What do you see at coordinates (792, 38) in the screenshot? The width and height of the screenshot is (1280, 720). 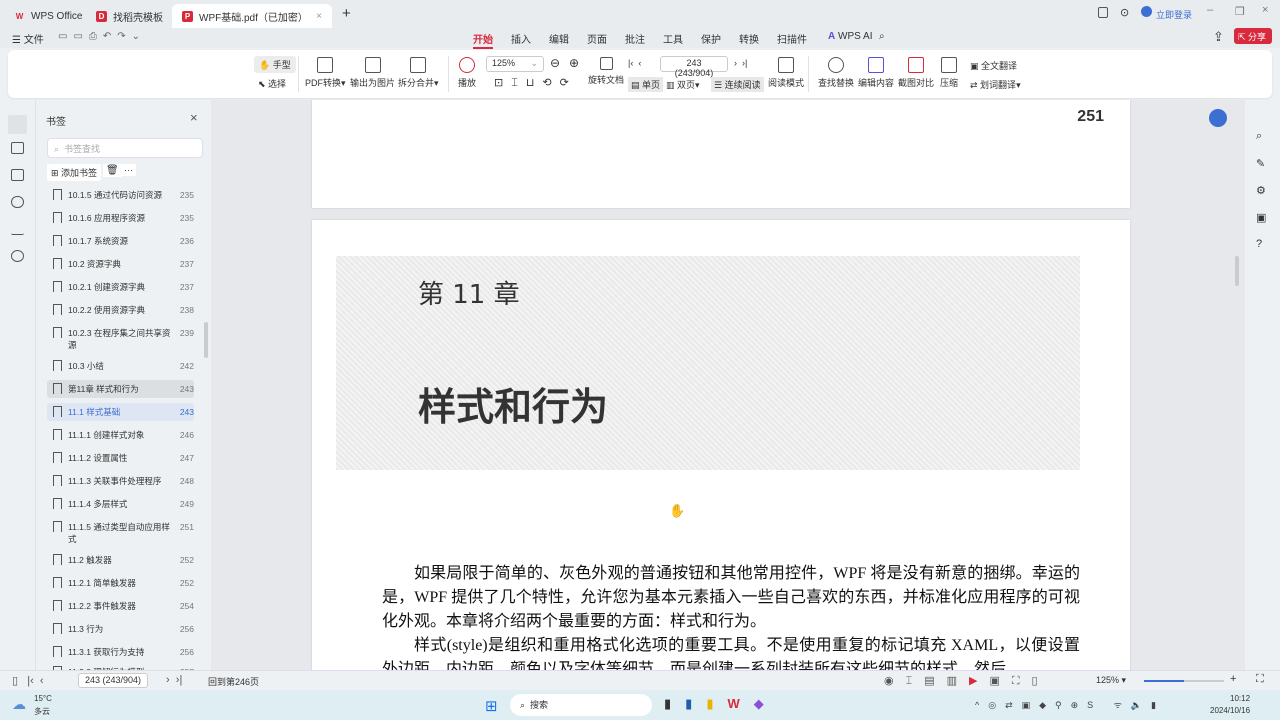 I see `menu-scan: 扫描件` at bounding box center [792, 38].